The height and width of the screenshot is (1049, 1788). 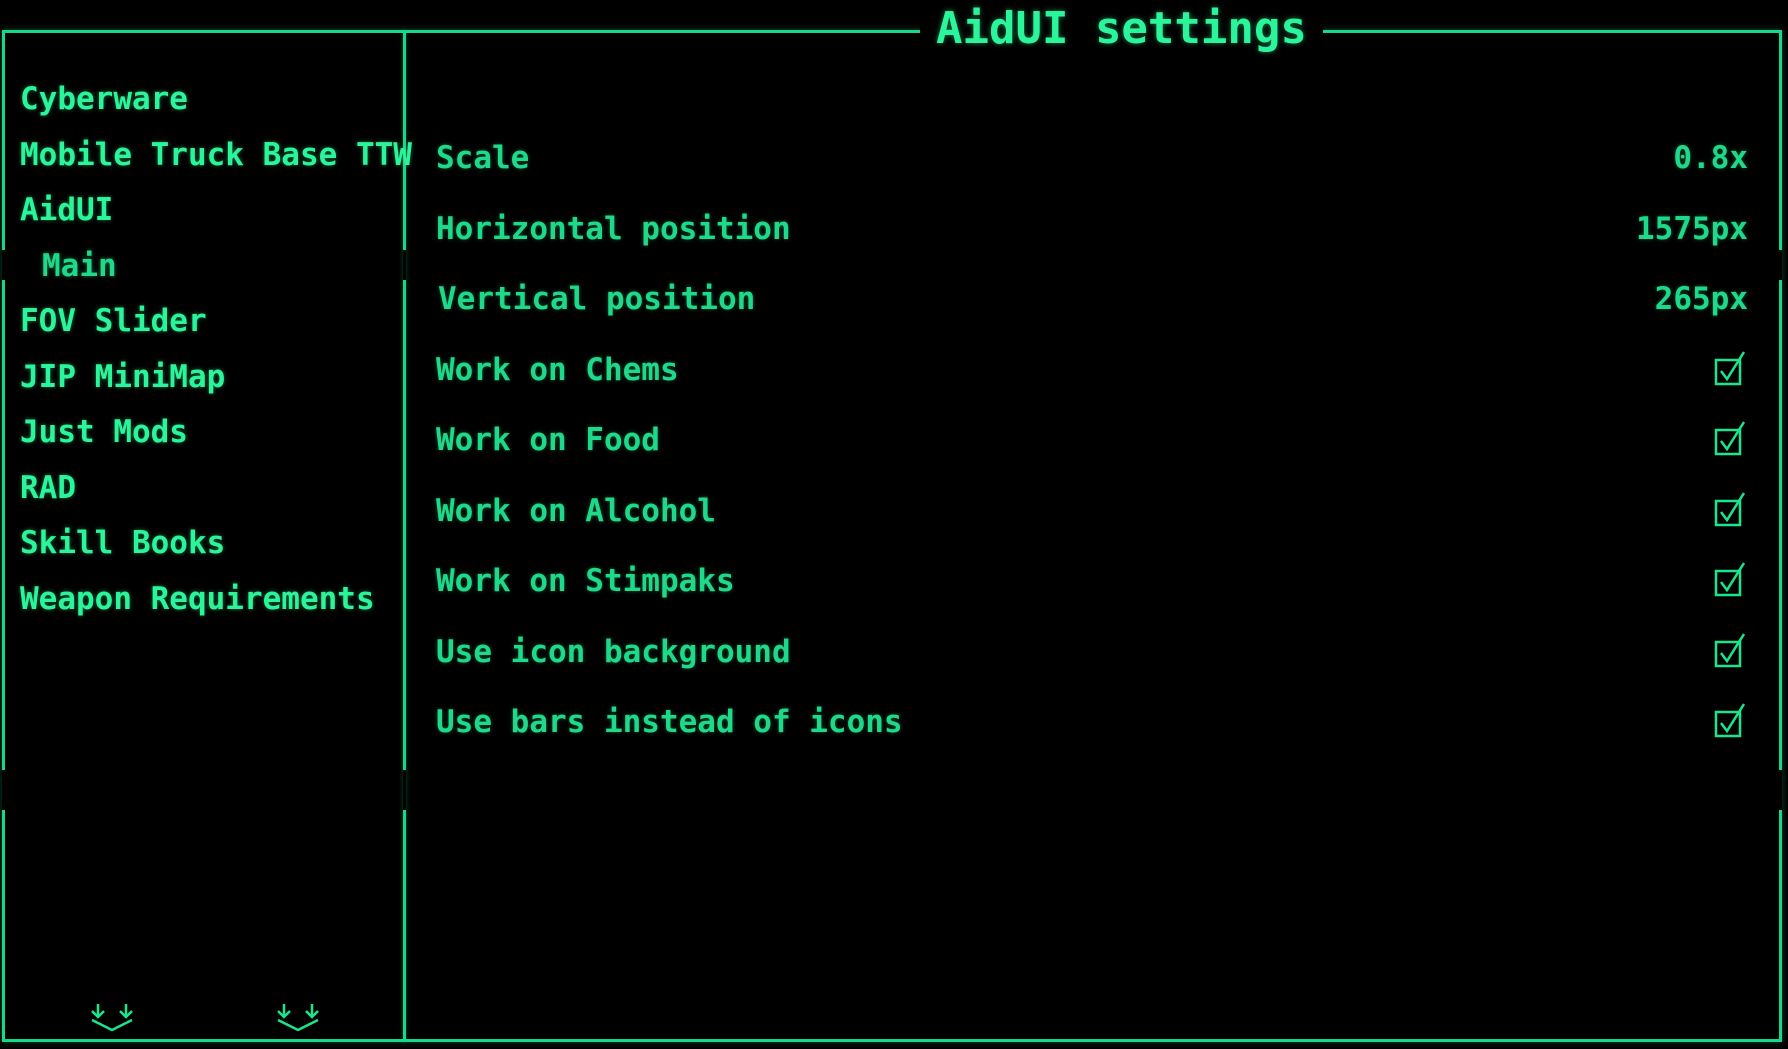 I want to click on page-title: AidUI settings, so click(x=1121, y=28).